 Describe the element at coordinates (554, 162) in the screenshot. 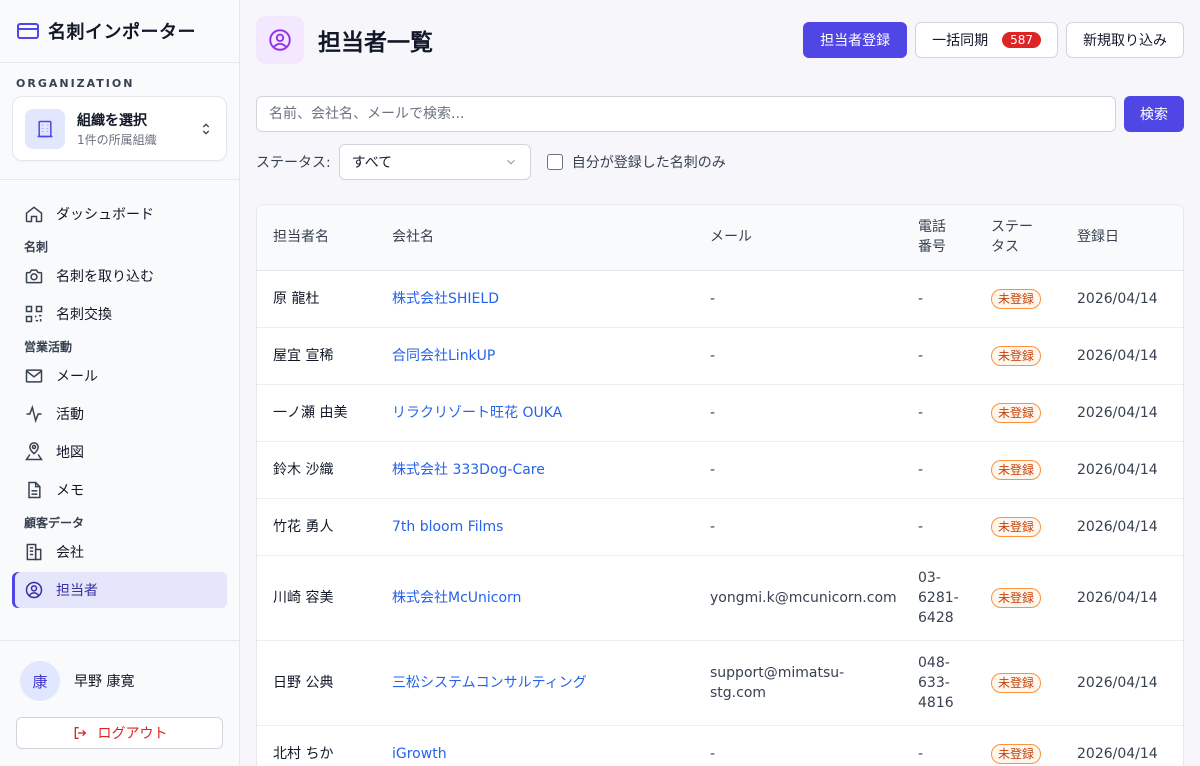

I see `checkbox-box` at that location.